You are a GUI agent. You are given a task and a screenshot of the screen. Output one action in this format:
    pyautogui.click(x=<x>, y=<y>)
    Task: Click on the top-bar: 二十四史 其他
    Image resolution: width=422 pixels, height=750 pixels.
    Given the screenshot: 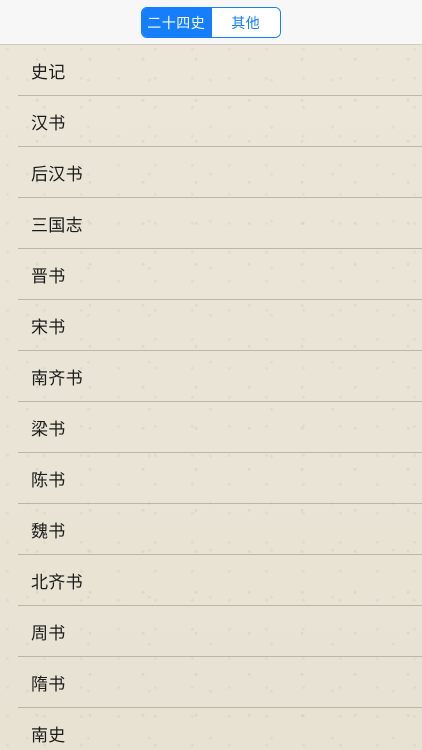 What is the action you would take?
    pyautogui.click(x=211, y=22)
    